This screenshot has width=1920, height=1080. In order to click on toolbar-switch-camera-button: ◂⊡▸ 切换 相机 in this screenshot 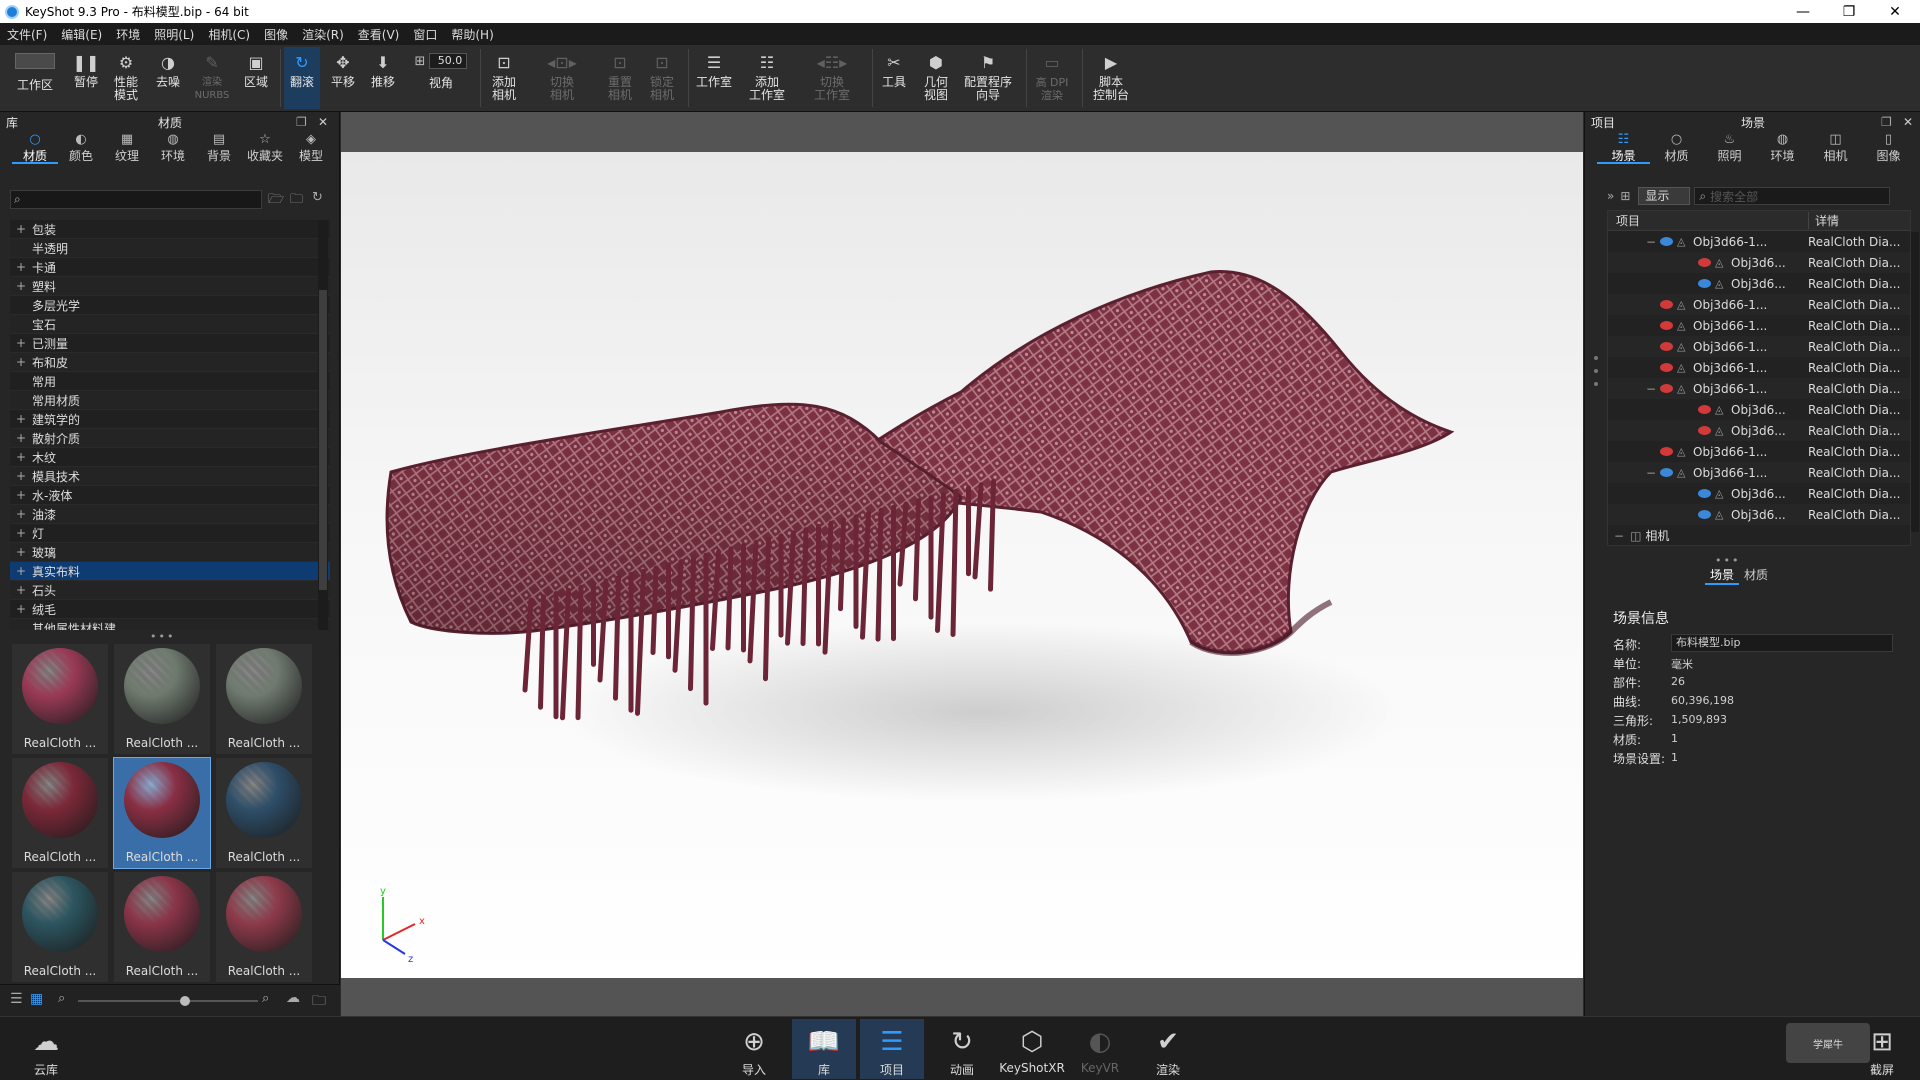, I will do `click(562, 78)`.